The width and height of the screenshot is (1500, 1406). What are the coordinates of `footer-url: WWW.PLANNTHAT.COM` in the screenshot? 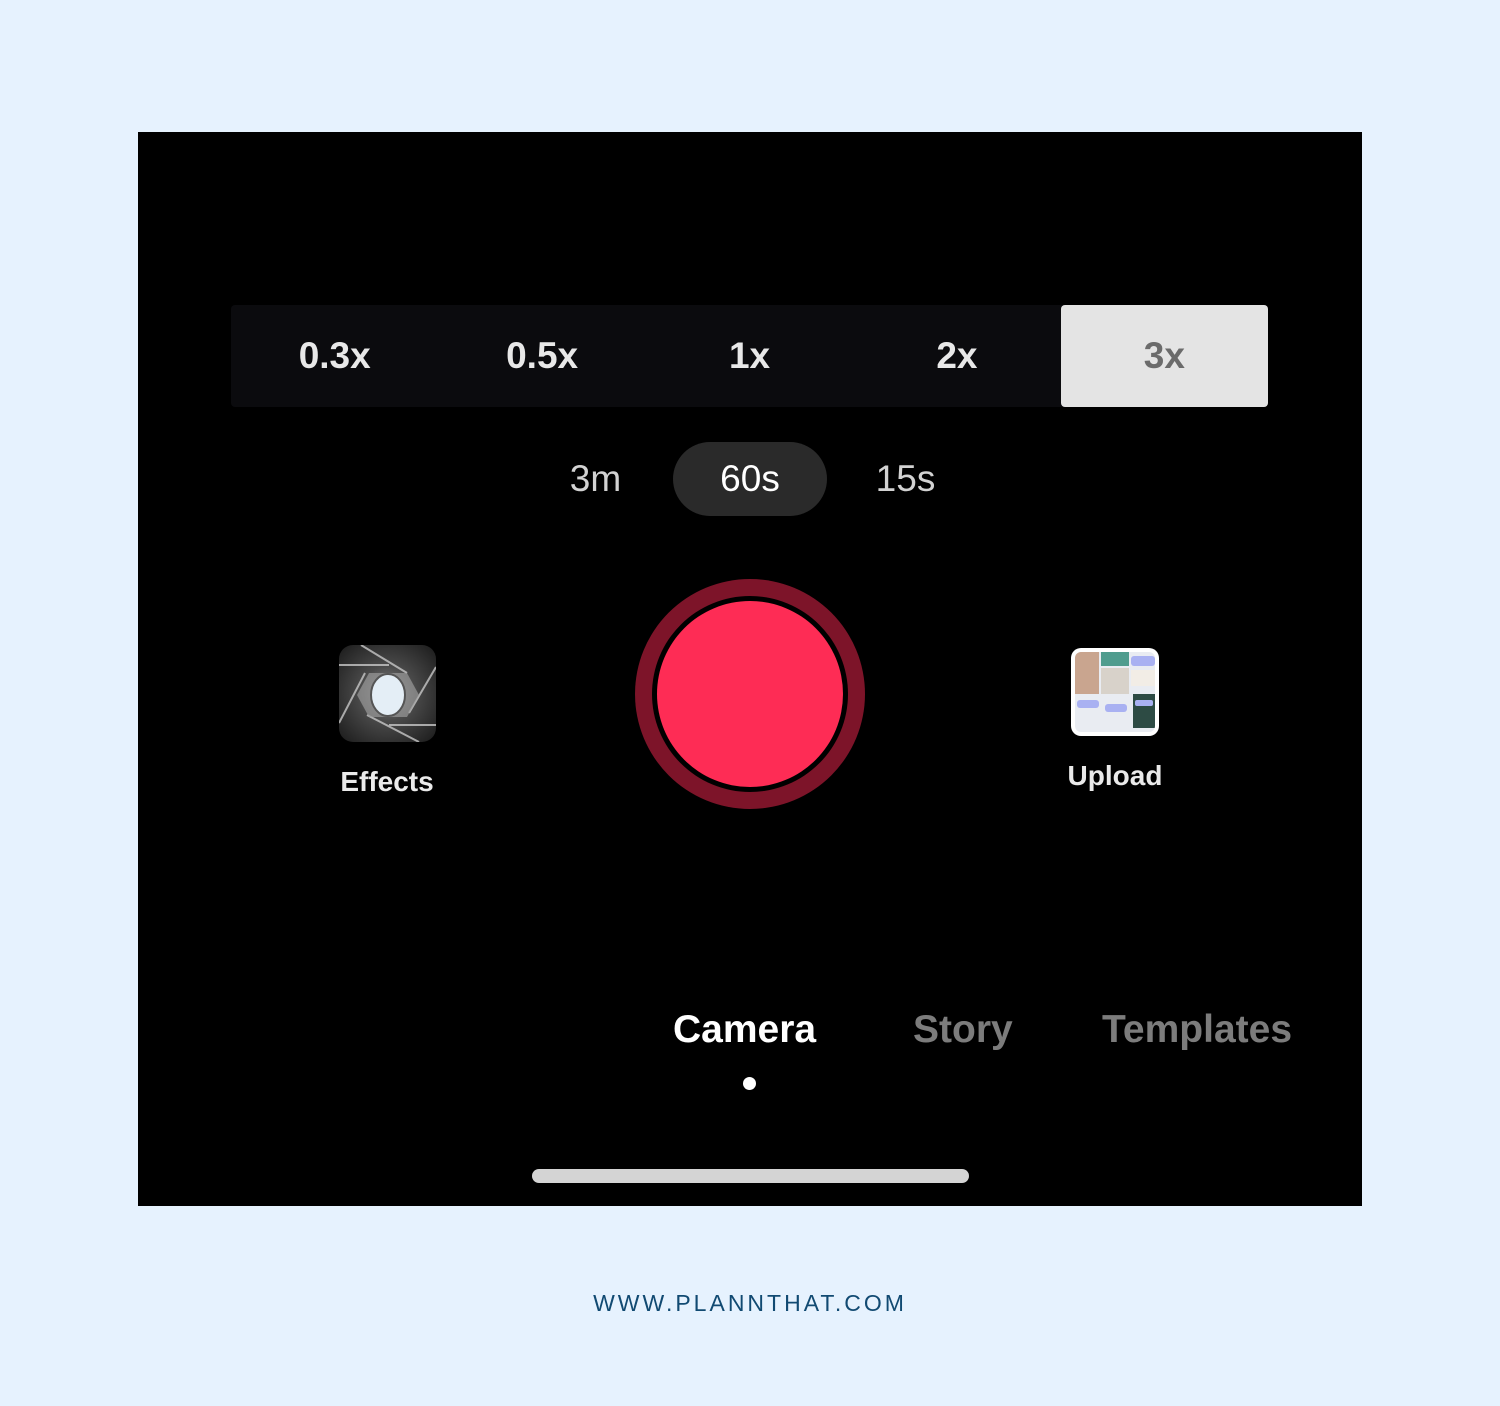 It's located at (750, 1303).